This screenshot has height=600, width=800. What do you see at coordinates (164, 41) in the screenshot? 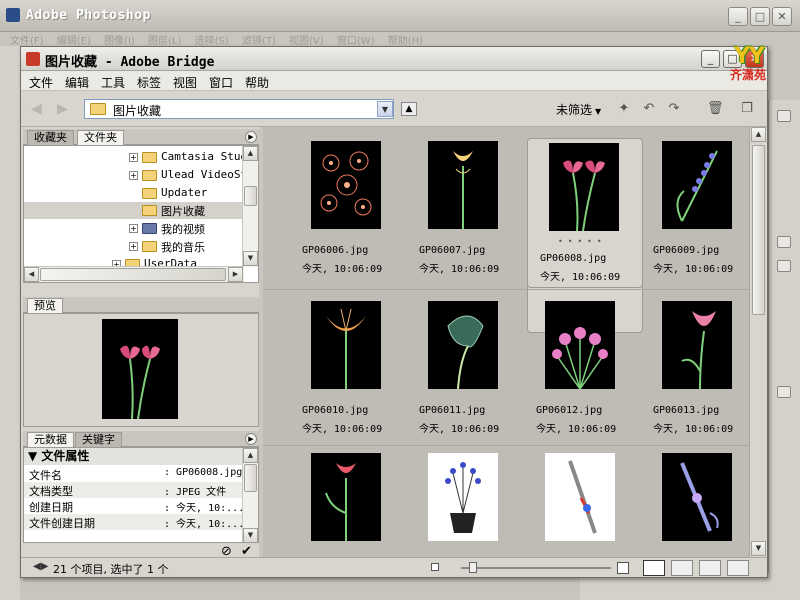
I see `ps-menu-item: 图层(L)` at bounding box center [164, 41].